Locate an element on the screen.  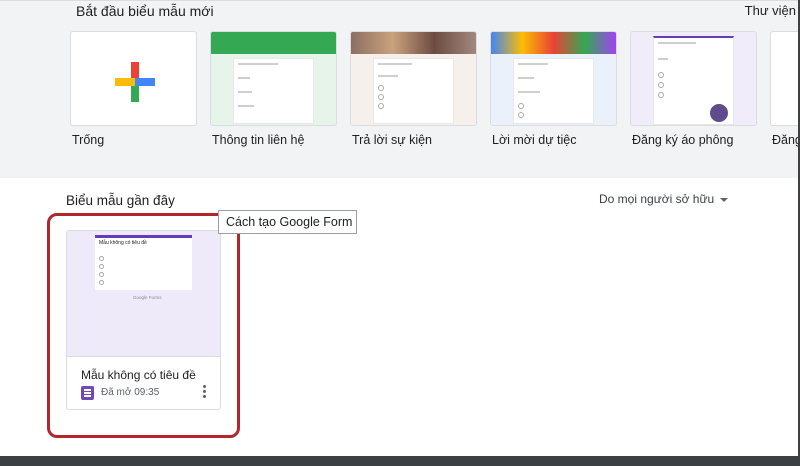
template-blank is located at coordinates (133, 78).